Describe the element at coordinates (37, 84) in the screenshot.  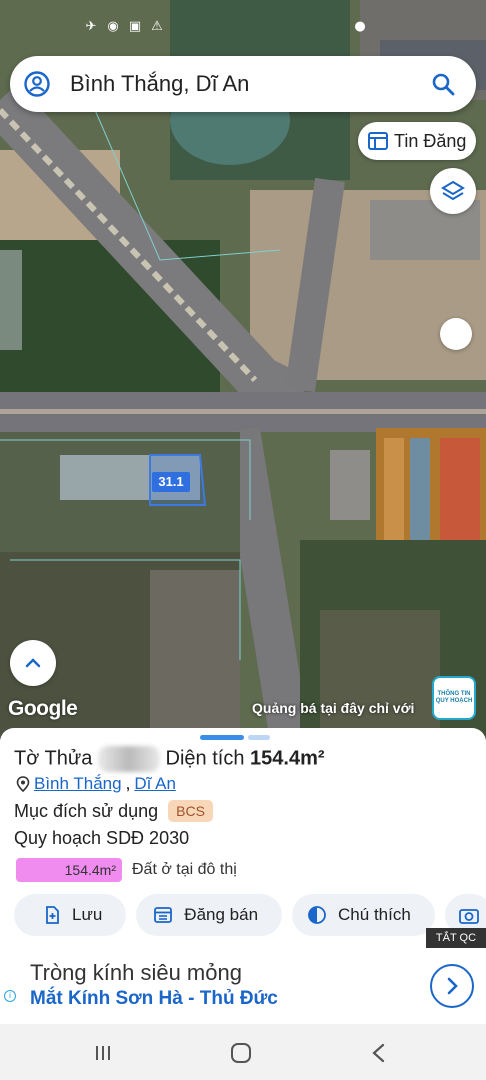
I see `account-icon` at that location.